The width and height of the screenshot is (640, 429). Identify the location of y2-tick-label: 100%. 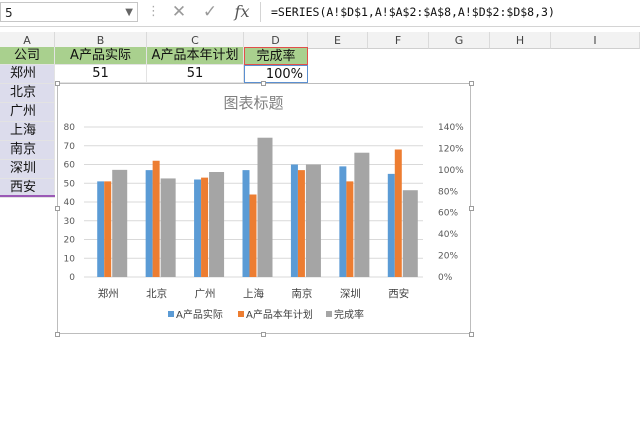
(451, 171).